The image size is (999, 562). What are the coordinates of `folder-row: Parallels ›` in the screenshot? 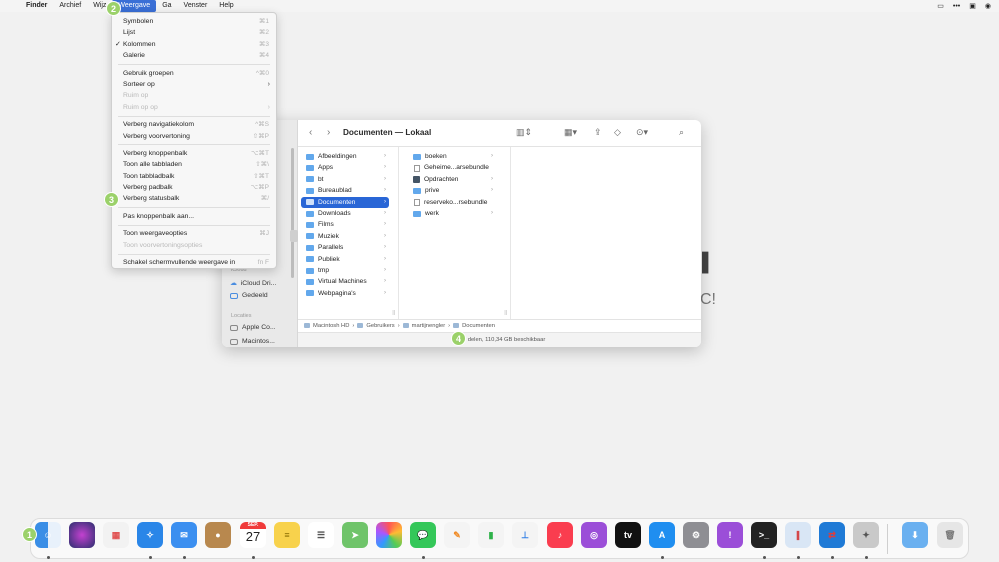 It's located at (345, 247).